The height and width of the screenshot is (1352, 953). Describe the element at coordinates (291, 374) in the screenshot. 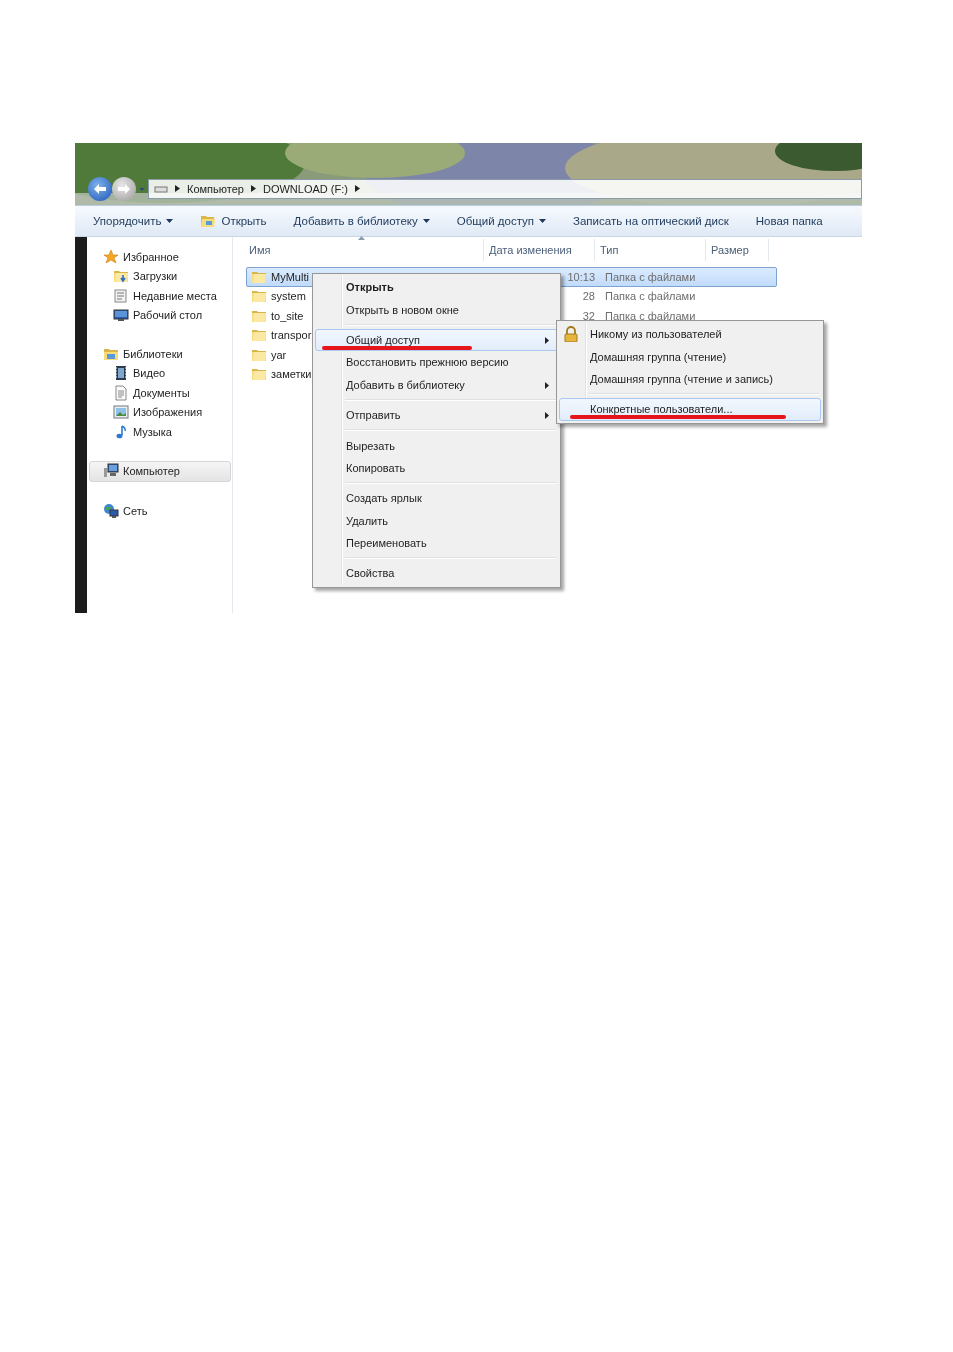

I see `file-name: заметки` at that location.